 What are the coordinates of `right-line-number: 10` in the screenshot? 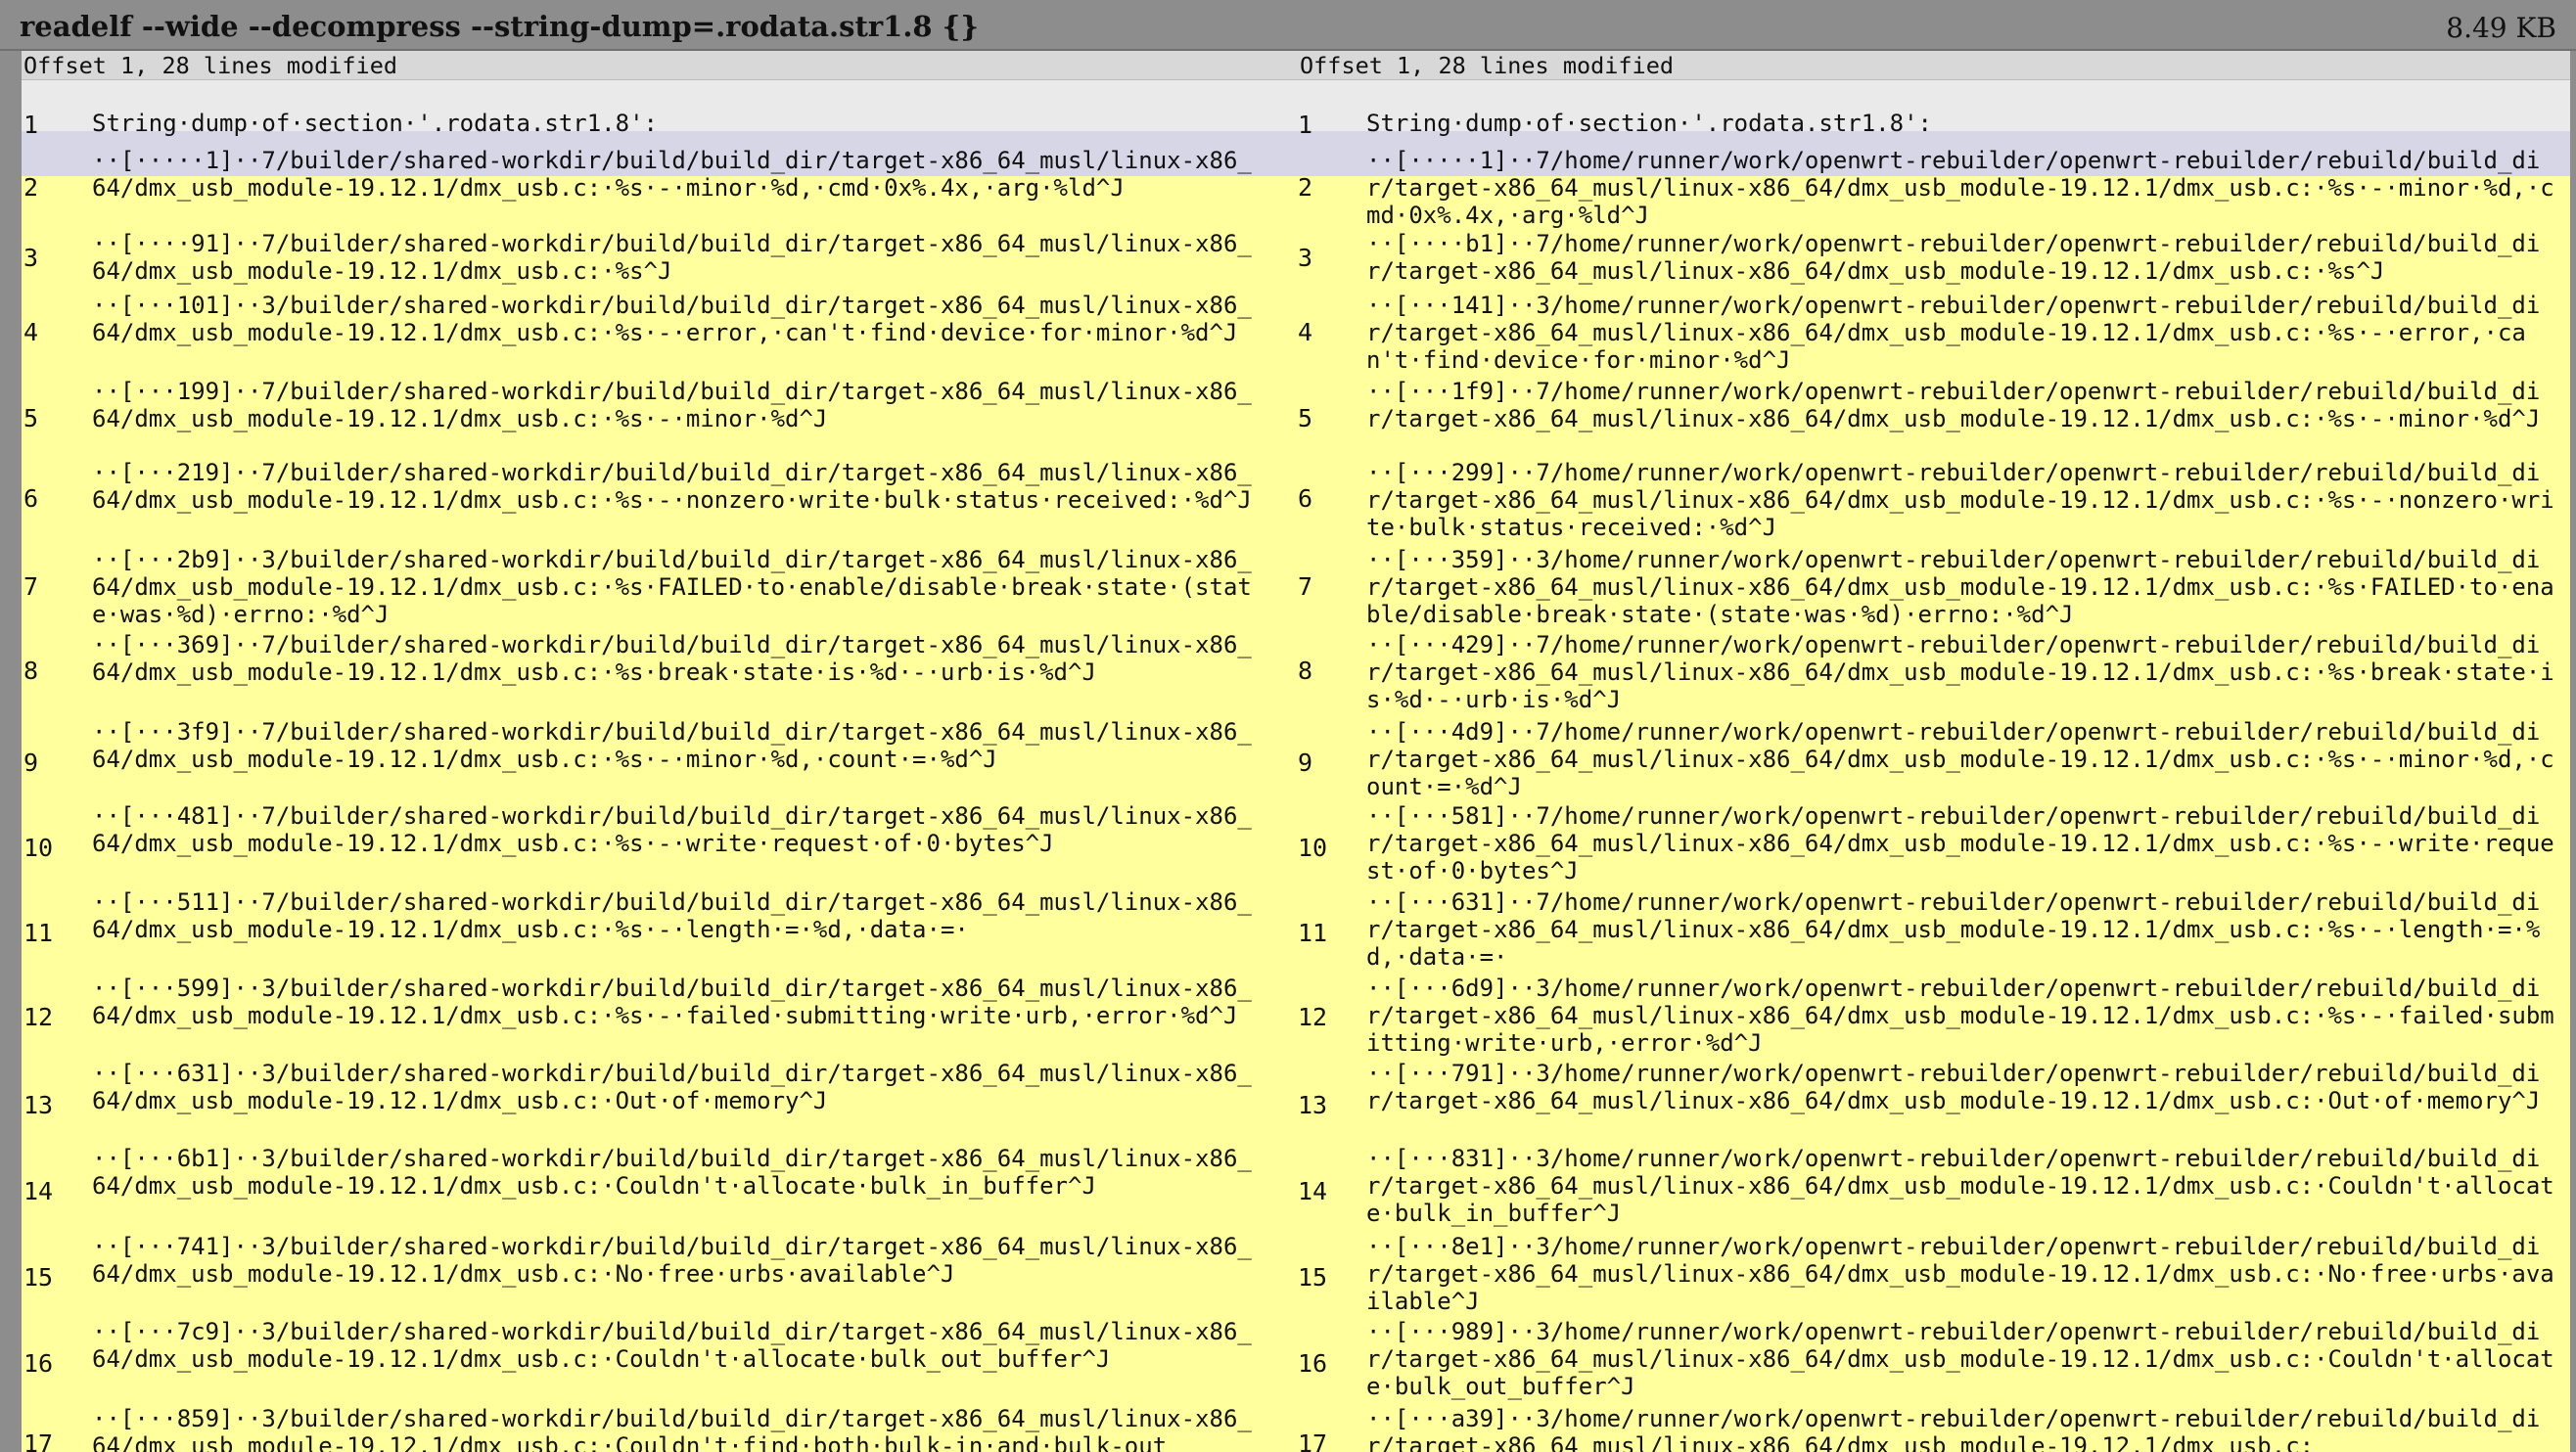 It's located at (1313, 848).